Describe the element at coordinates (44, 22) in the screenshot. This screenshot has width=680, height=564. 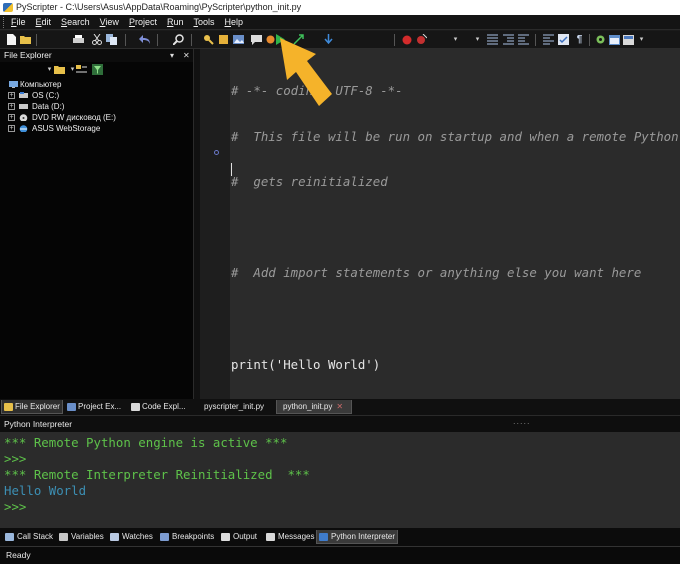
I see `menu-edit: Edit` at that location.